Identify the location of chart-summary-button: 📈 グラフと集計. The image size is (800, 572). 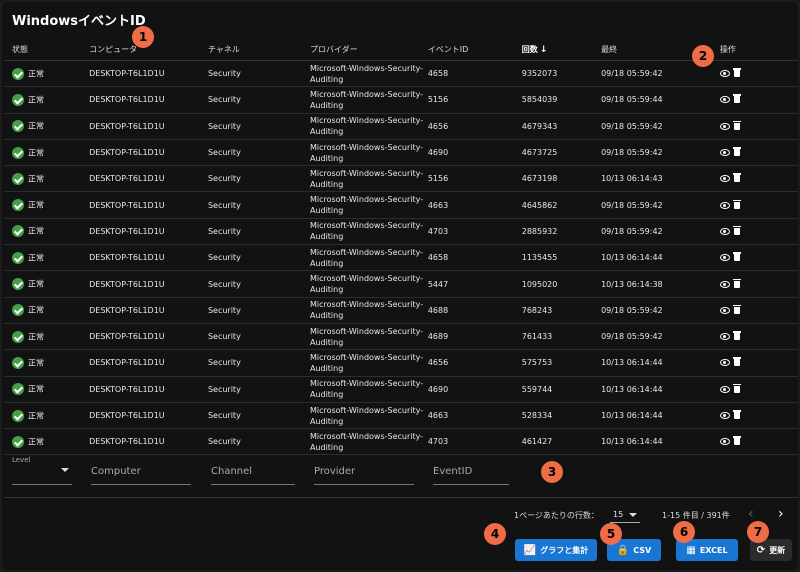
(556, 550).